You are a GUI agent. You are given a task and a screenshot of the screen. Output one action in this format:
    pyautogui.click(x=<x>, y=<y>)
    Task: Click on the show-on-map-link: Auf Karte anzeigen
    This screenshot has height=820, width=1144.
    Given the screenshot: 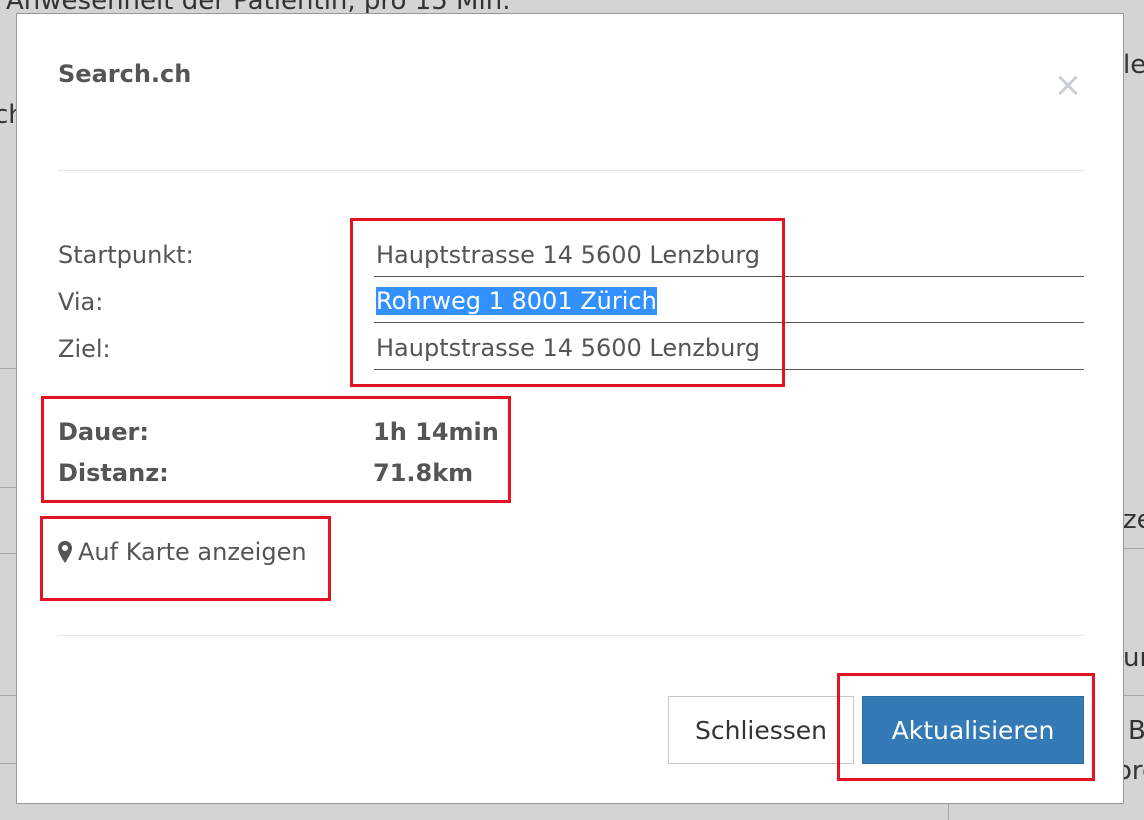 What is the action you would take?
    pyautogui.click(x=182, y=552)
    